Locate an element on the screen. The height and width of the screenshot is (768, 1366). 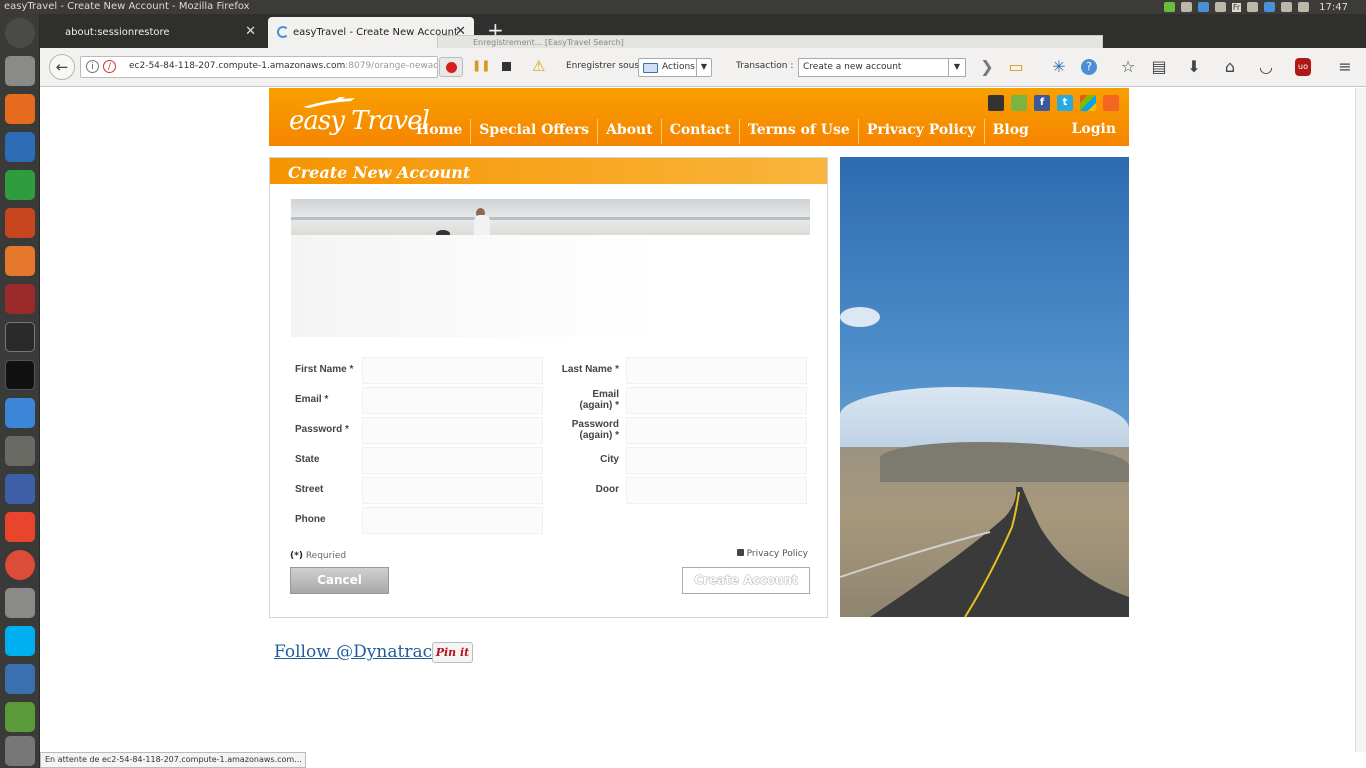
tab-label: about:sessionrestore is located at coordinates (117, 32).